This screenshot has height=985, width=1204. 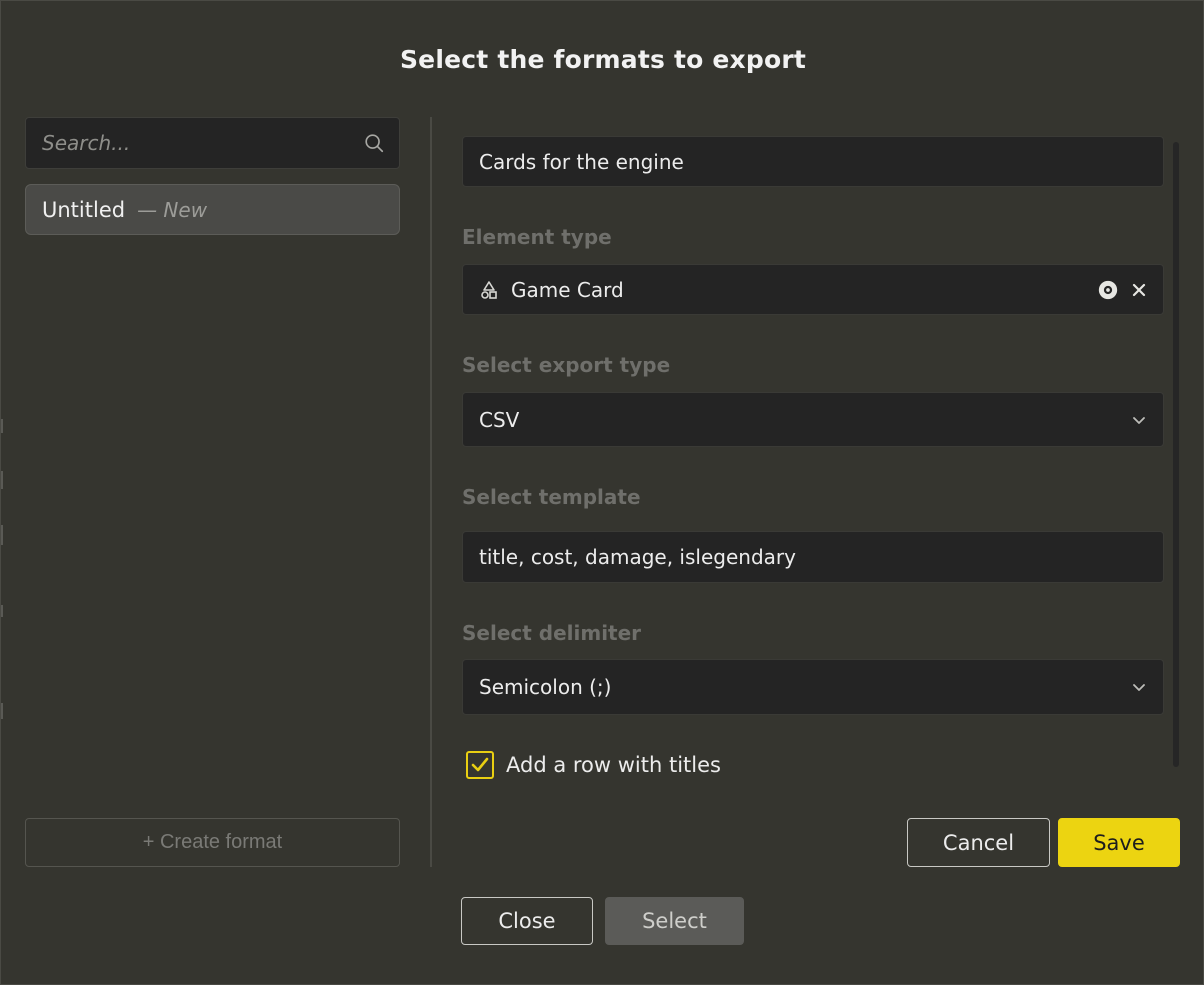 What do you see at coordinates (1176, 454) in the screenshot?
I see `form-scrollbar` at bounding box center [1176, 454].